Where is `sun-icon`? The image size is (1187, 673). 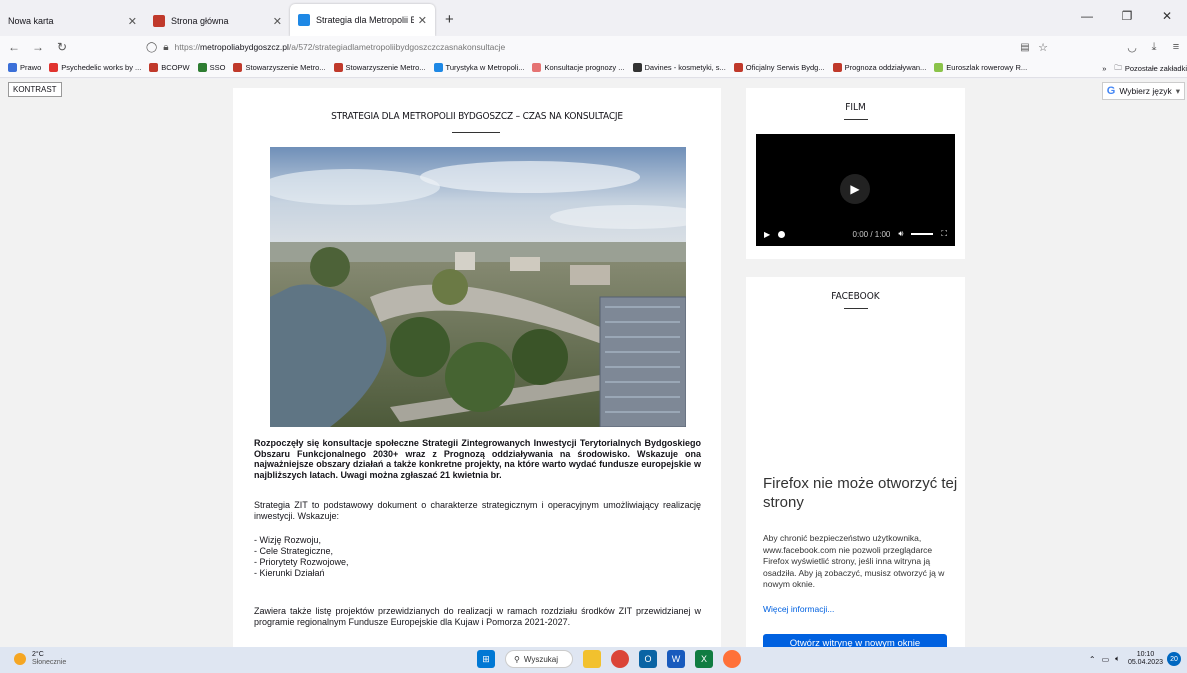
sun-icon is located at coordinates (20, 659).